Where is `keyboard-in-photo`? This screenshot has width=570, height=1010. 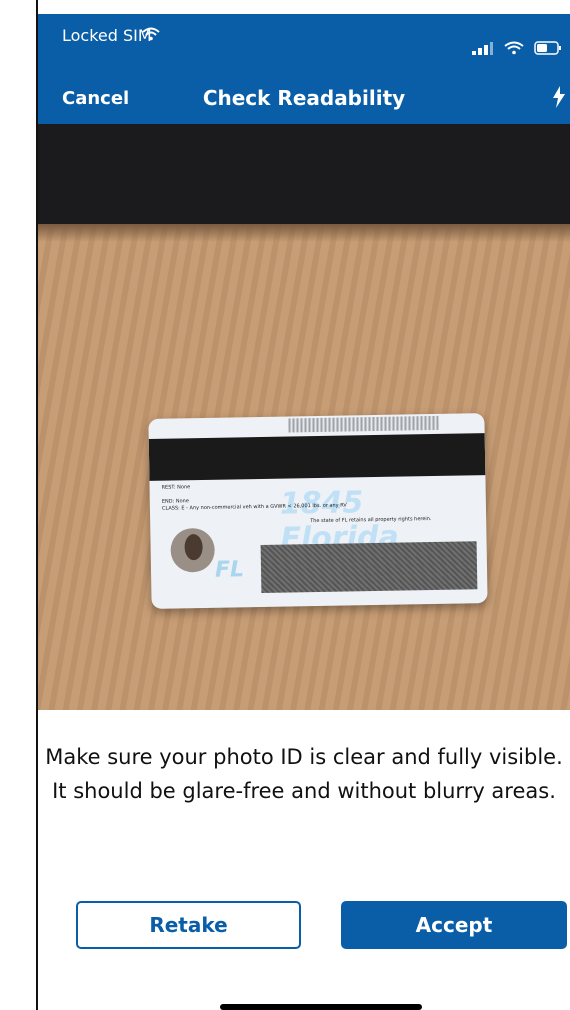
keyboard-in-photo is located at coordinates (304, 183).